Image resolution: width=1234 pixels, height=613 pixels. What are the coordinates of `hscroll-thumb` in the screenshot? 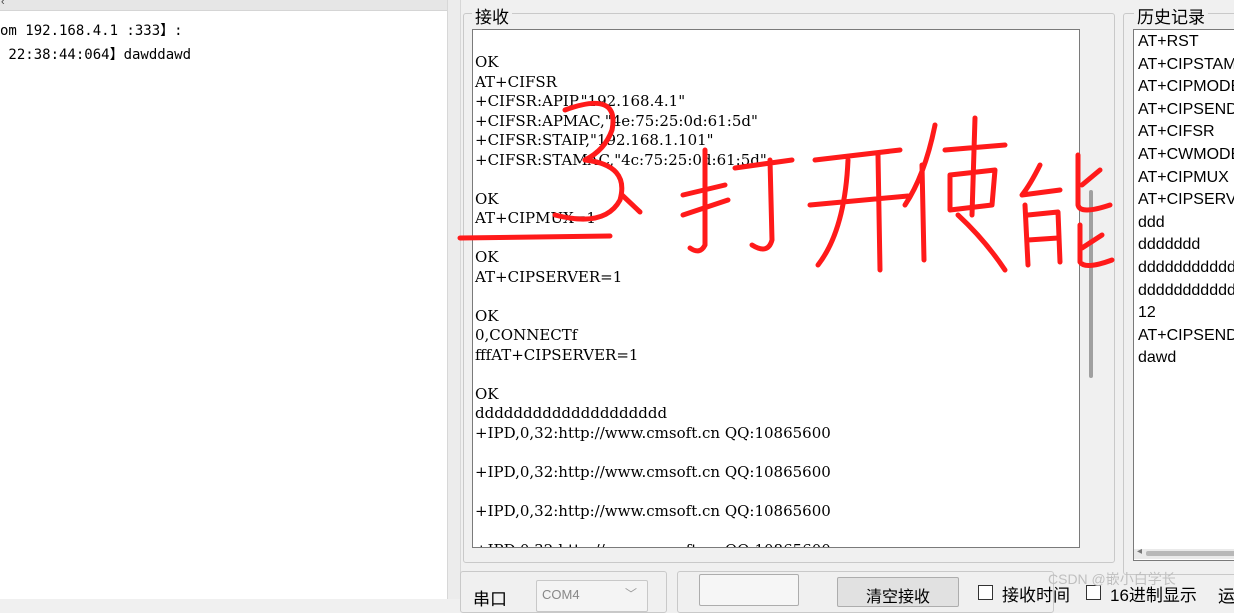 It's located at (1190, 553).